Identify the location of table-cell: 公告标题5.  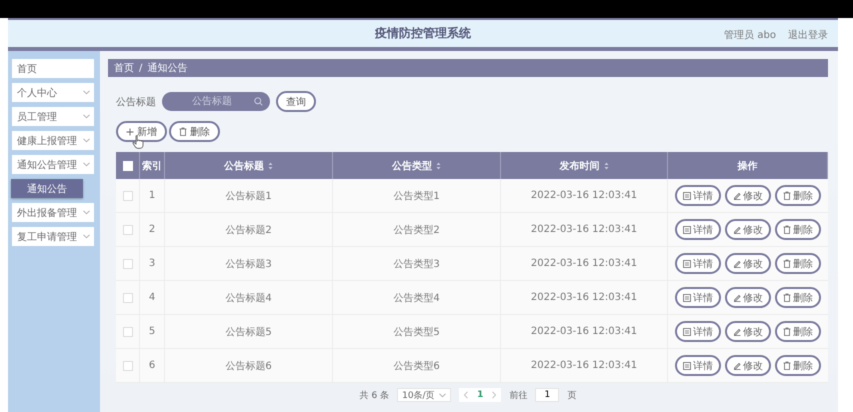
(249, 331).